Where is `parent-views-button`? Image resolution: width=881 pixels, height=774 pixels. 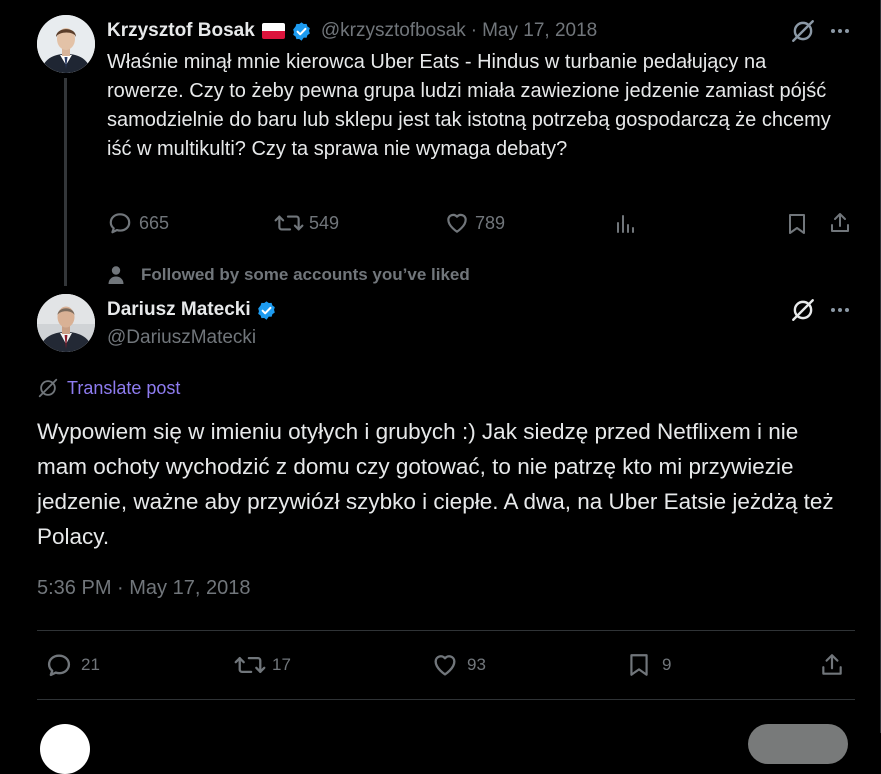
parent-views-button is located at coordinates (626, 224).